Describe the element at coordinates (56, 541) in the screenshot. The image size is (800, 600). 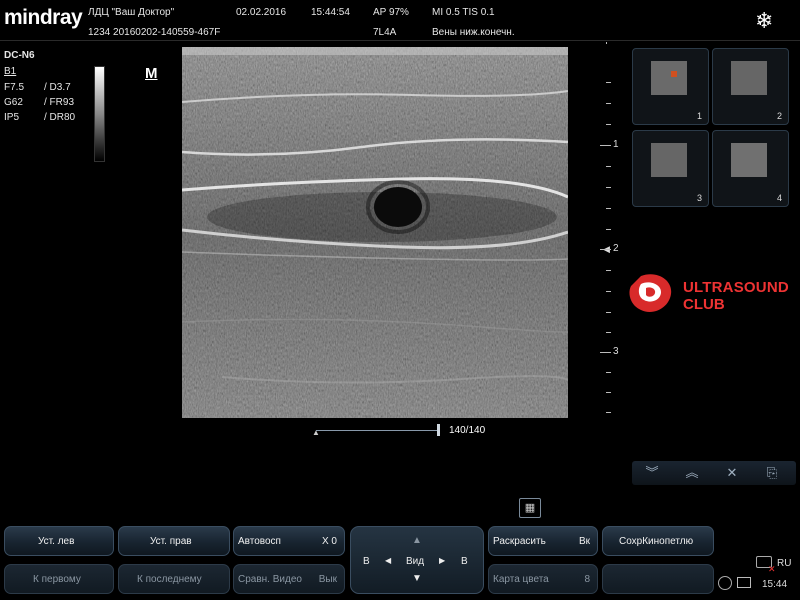
I see `button-label: Уст. лев` at that location.